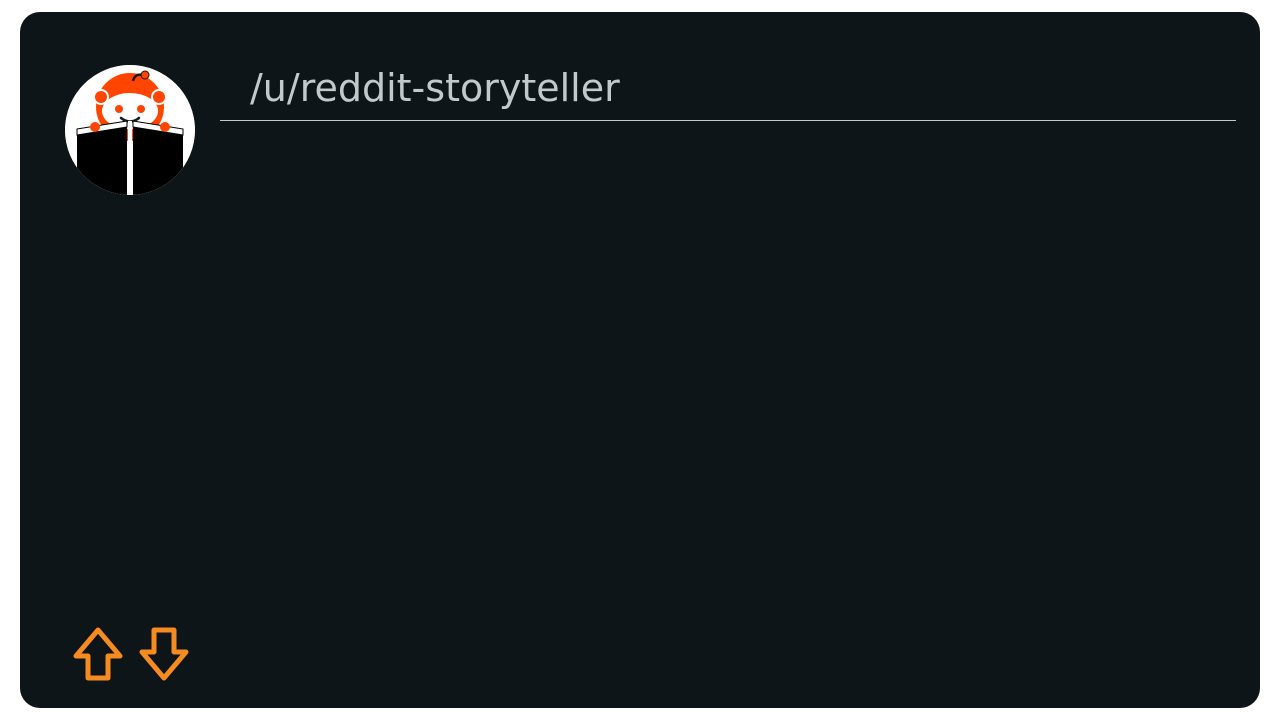 The width and height of the screenshot is (1280, 720). I want to click on vote-controls, so click(131, 654).